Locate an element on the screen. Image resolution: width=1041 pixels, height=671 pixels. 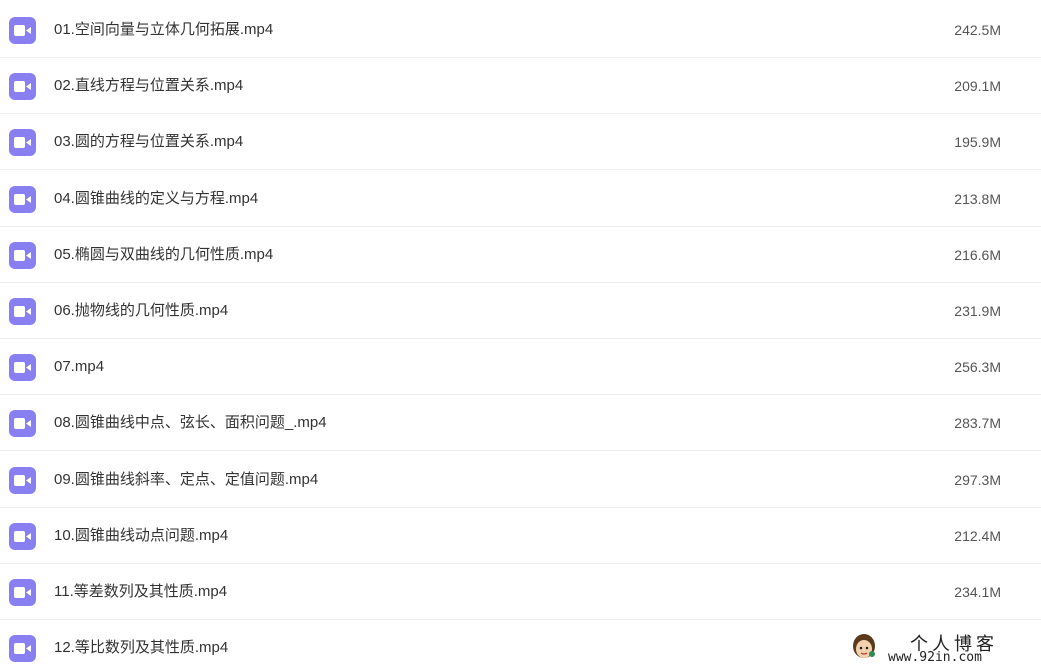
file-row: 07.mp4 256.3M is located at coordinates (520, 367).